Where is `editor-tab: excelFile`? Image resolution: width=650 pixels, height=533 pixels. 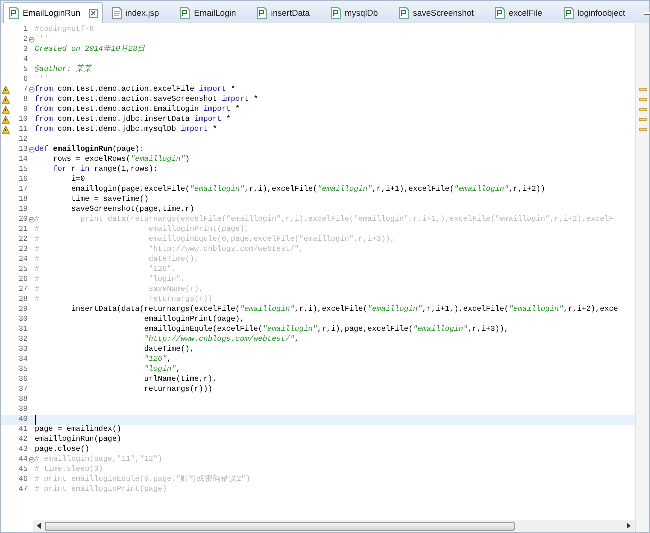
editor-tab: excelFile is located at coordinates (526, 13).